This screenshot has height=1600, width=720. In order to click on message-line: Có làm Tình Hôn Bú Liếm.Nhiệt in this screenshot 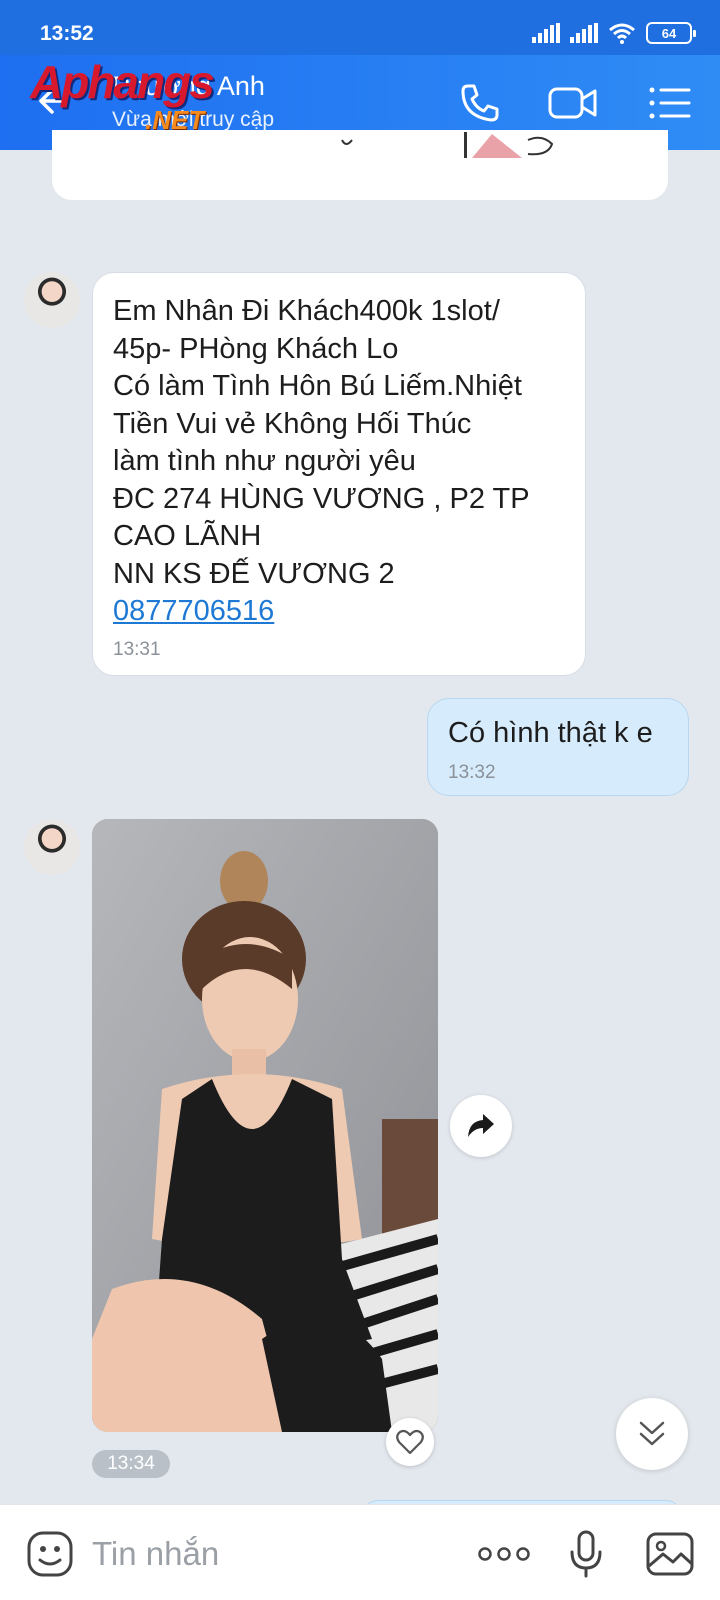, I will do `click(317, 386)`.